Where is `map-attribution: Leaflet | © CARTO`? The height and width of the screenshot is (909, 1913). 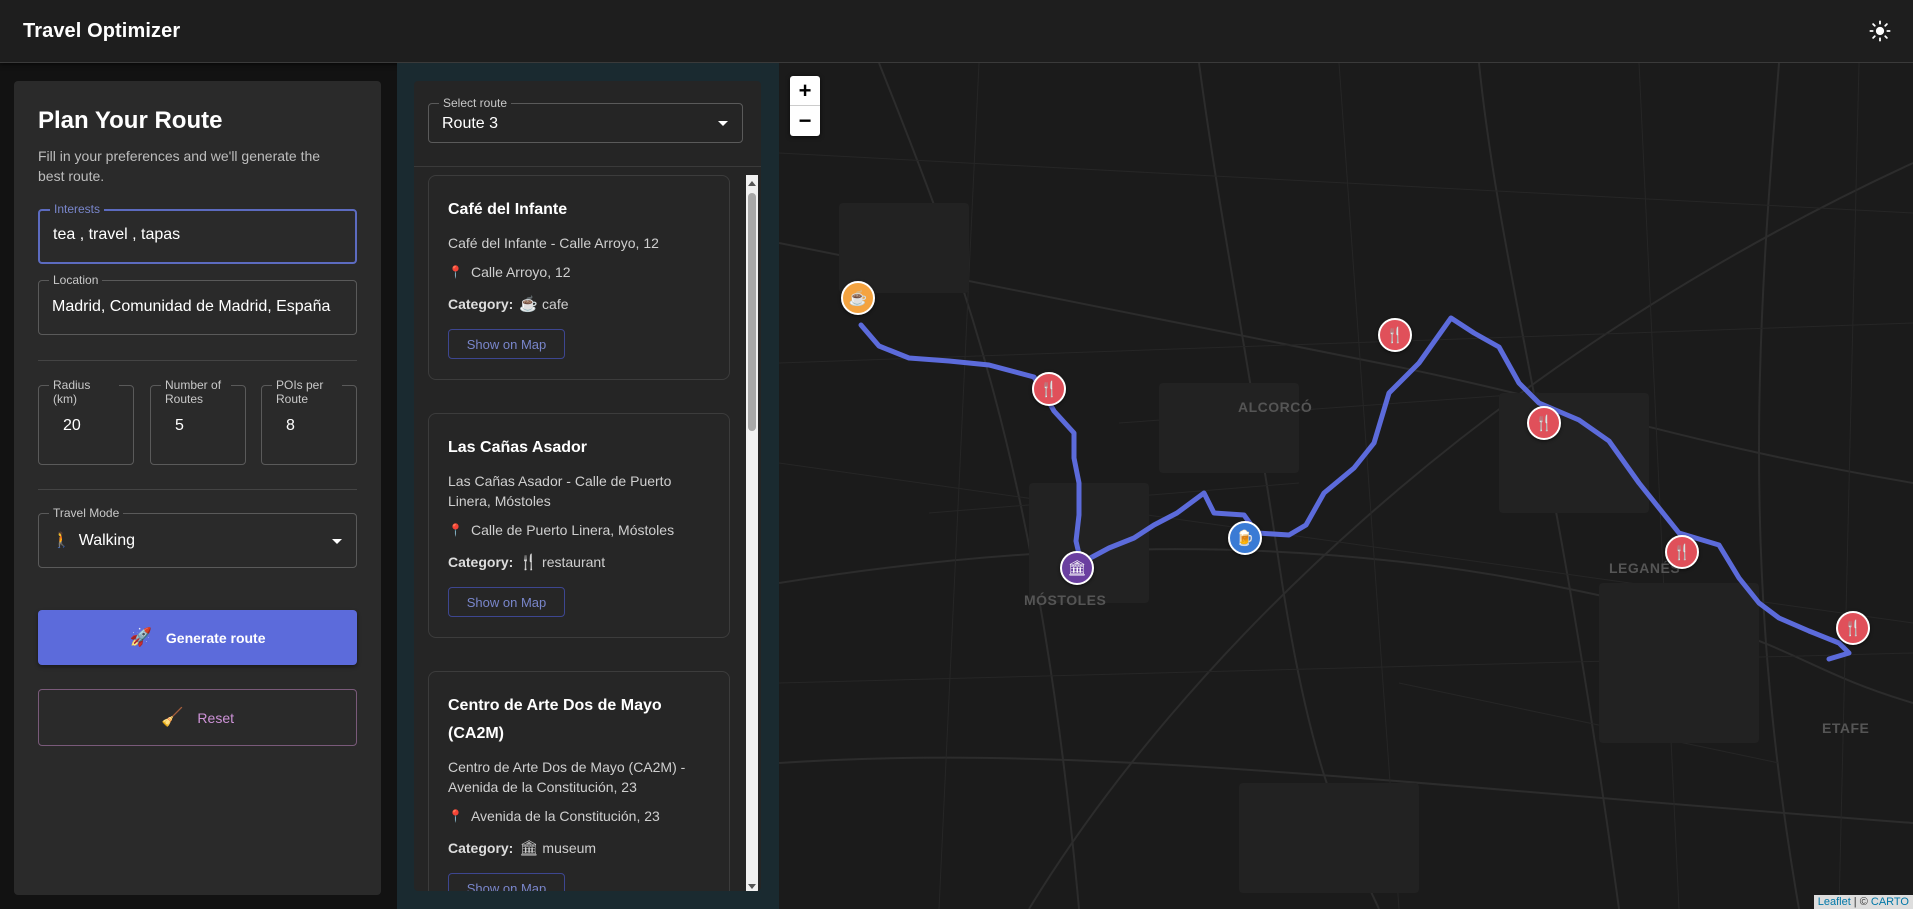 map-attribution: Leaflet | © CARTO is located at coordinates (1863, 902).